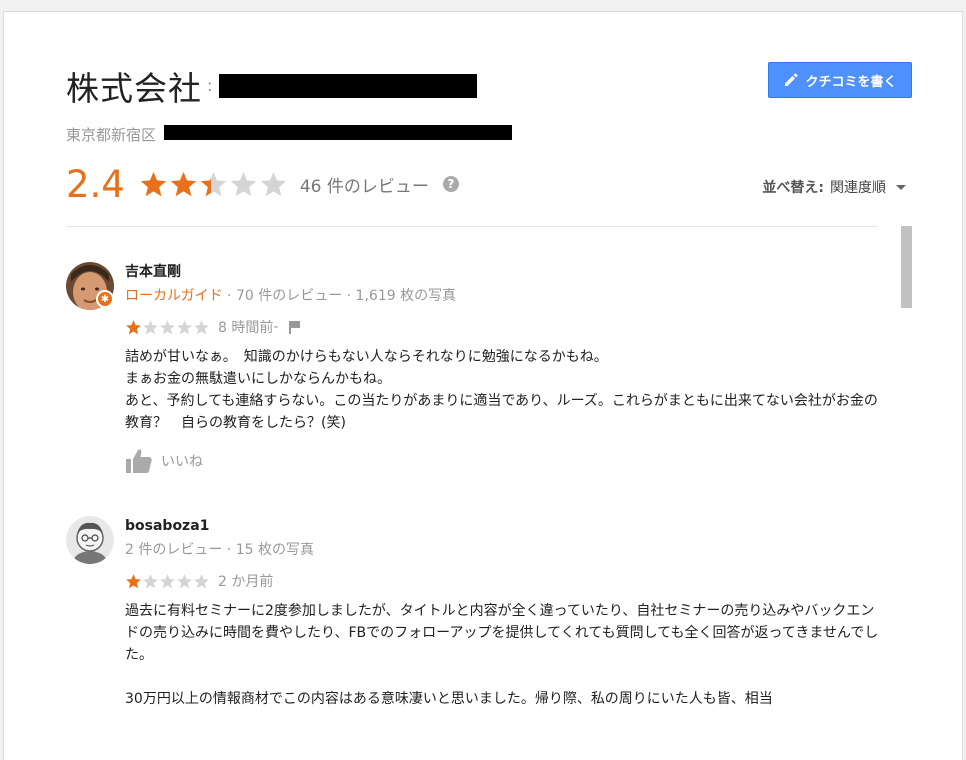 This screenshot has width=966, height=760. I want to click on redacted-company-name, so click(348, 86).